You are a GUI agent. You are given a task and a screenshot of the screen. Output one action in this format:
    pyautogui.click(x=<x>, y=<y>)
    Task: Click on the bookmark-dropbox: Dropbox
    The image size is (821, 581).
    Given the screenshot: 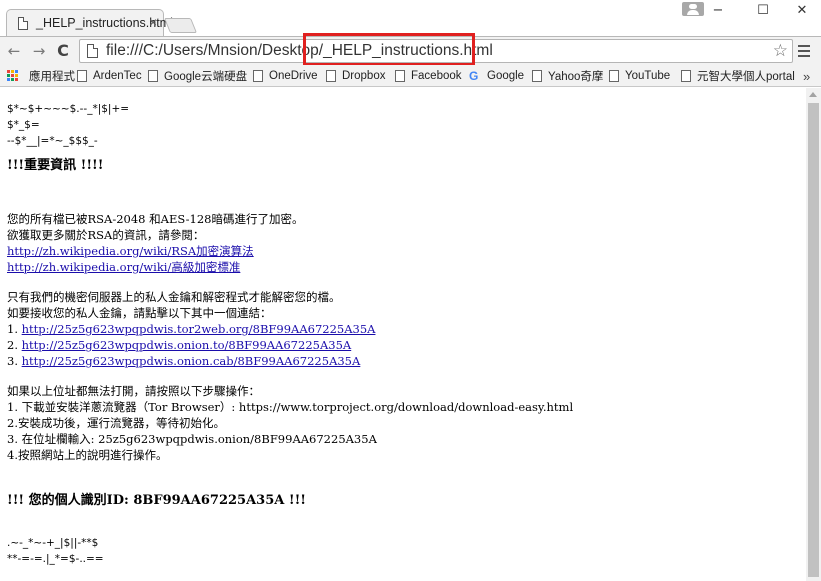 What is the action you would take?
    pyautogui.click(x=355, y=76)
    